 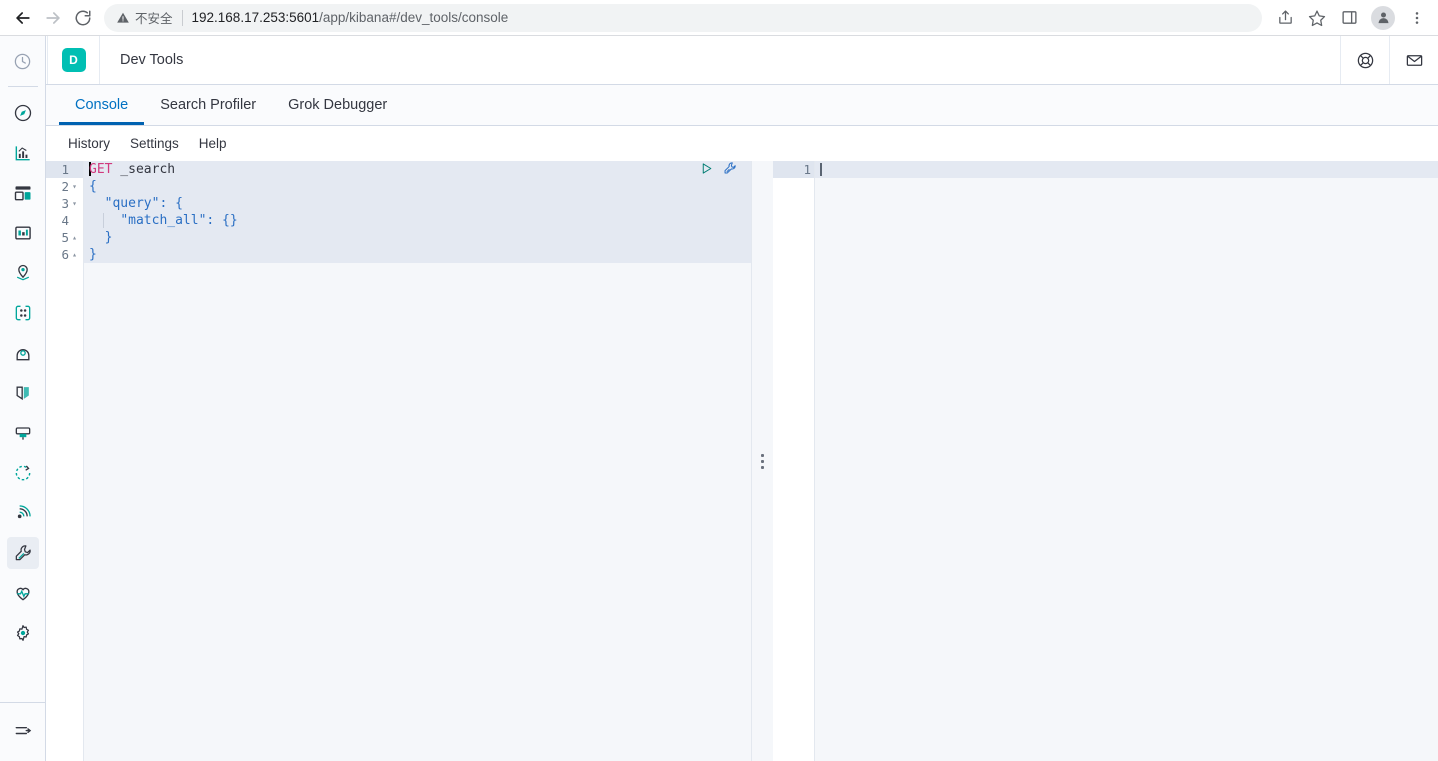 I want to click on browser-forward-button, so click(x=53, y=18).